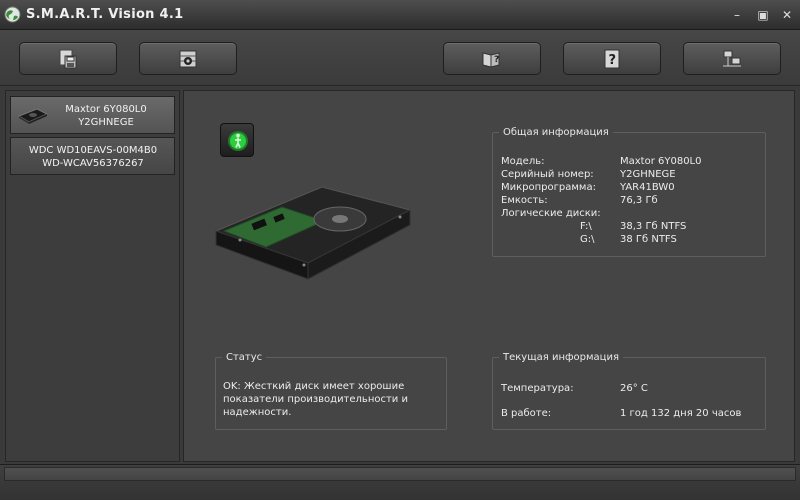 The image size is (800, 500). What do you see at coordinates (400, 474) in the screenshot?
I see `status-bar-panel` at bounding box center [400, 474].